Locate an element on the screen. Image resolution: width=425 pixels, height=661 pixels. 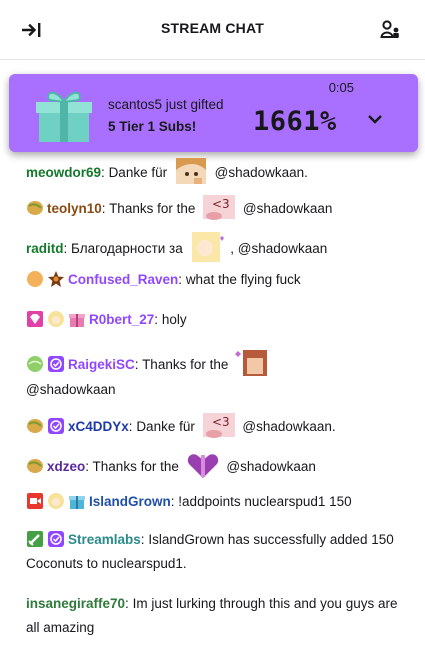
green-orb-badge-icon is located at coordinates (35, 364).